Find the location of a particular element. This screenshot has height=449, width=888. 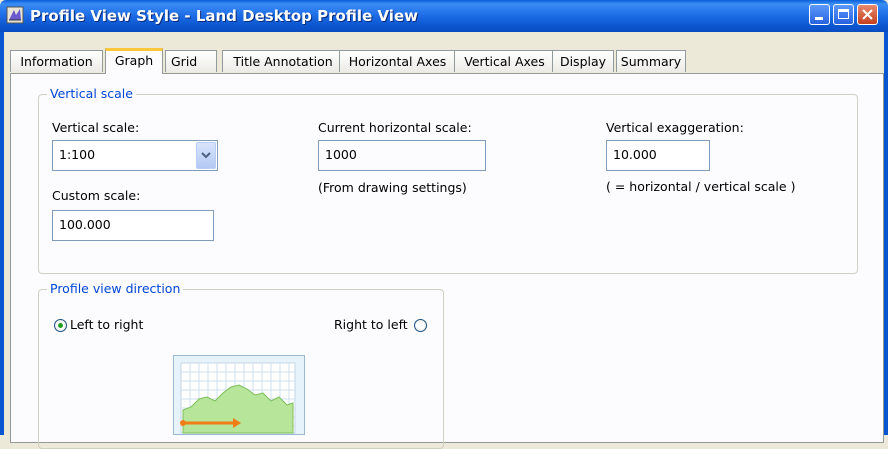

exaggeration-formula-note: ( = horizontal / vertical scale ) is located at coordinates (701, 186).